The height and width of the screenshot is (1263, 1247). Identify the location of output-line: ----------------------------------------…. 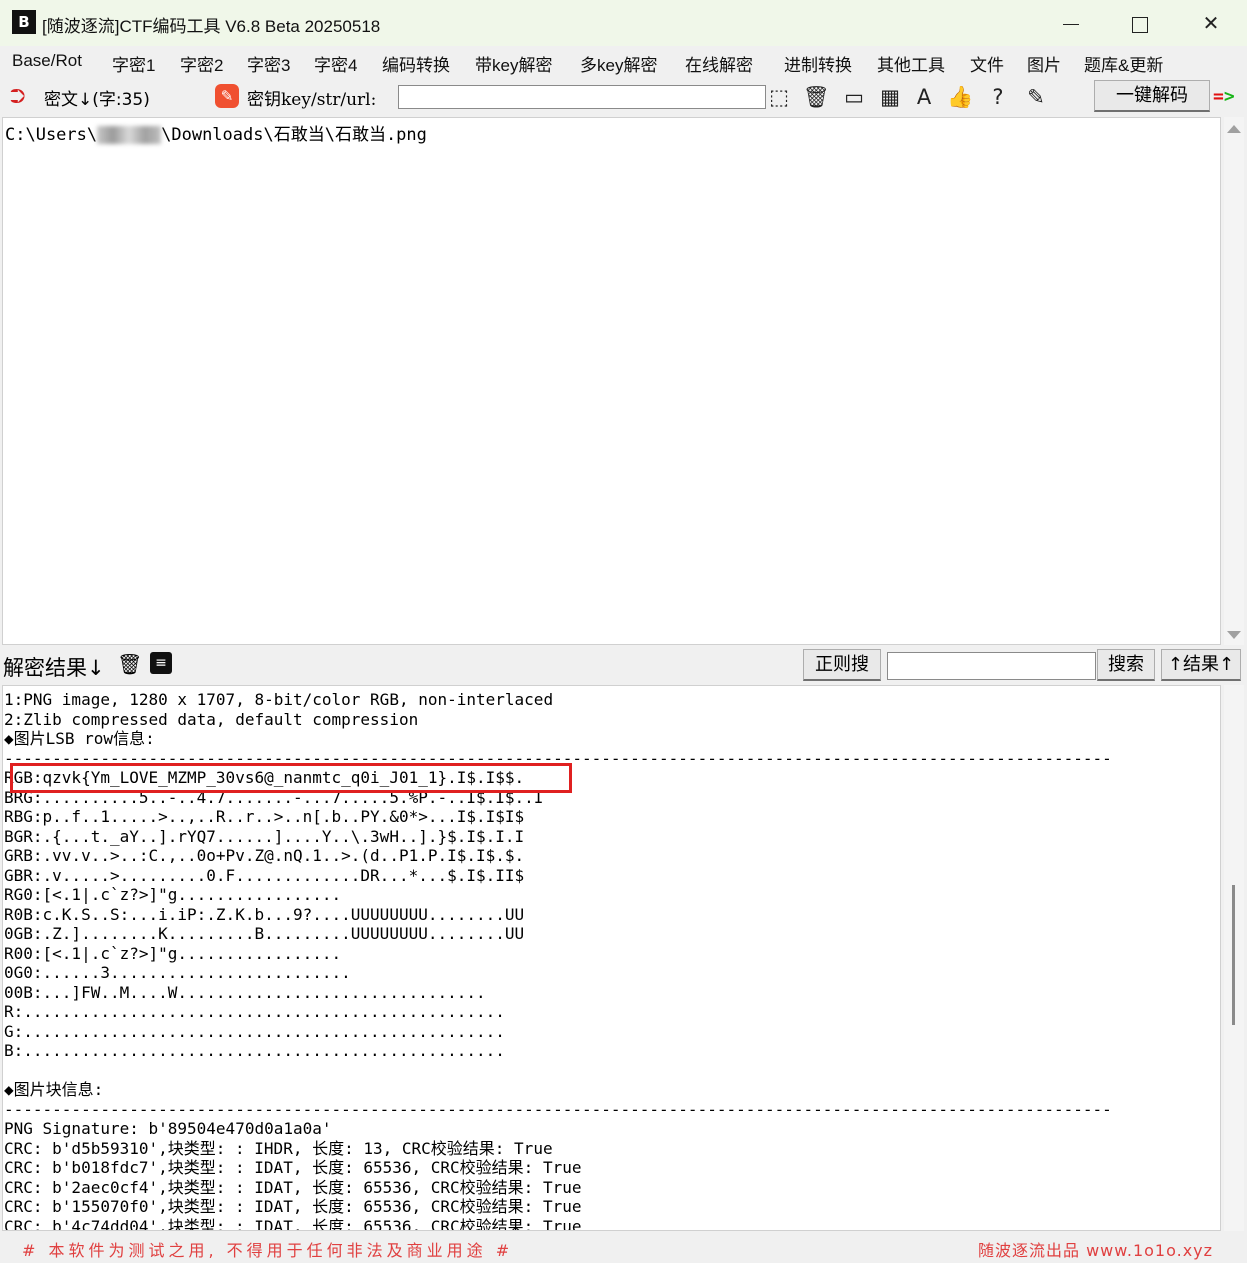
(558, 1109).